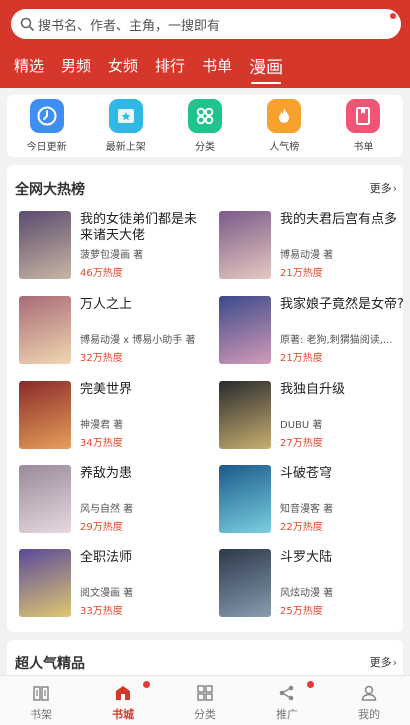  What do you see at coordinates (50, 190) in the screenshot?
I see `section-title: 全网大热榜` at bounding box center [50, 190].